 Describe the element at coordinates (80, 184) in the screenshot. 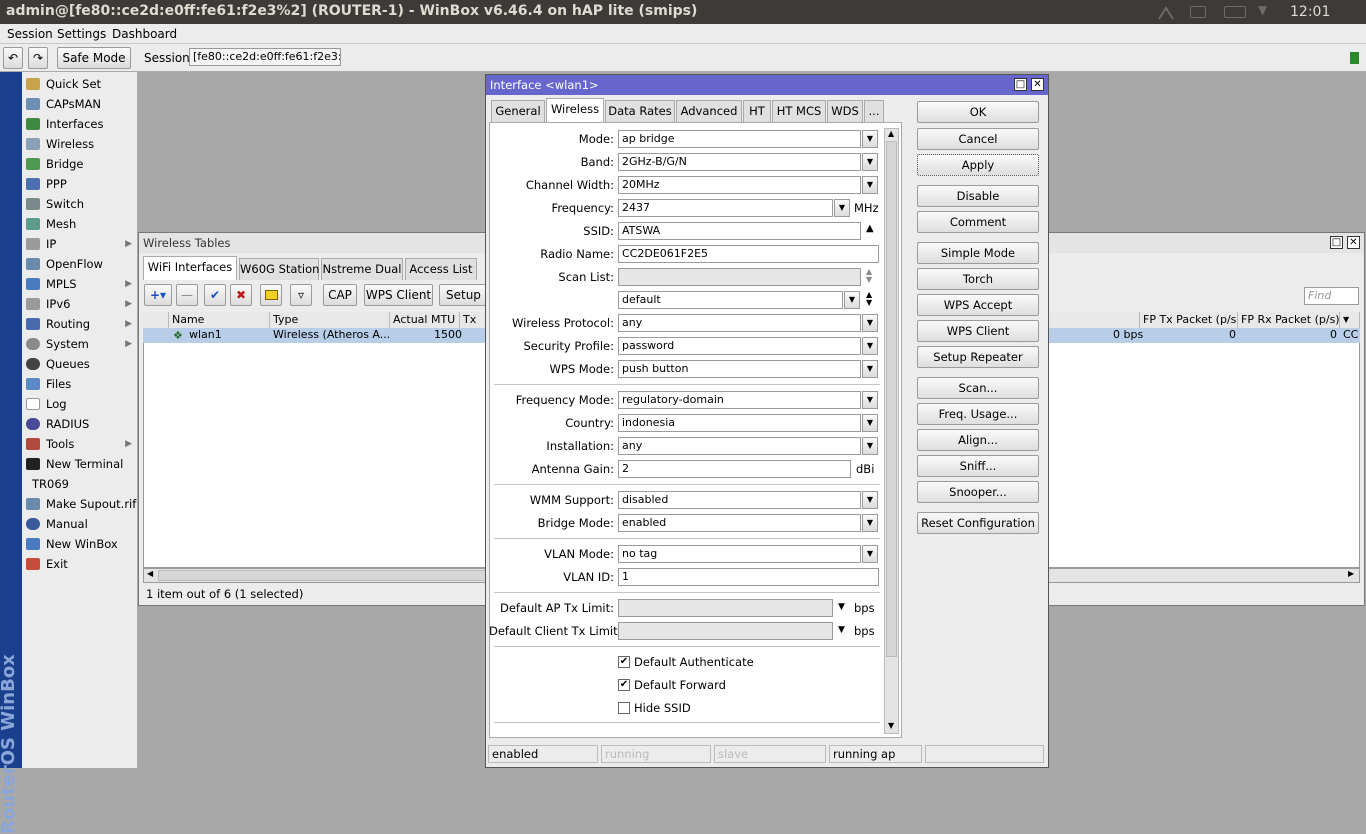

I see `sidebar-item-ppp: PPP` at that location.